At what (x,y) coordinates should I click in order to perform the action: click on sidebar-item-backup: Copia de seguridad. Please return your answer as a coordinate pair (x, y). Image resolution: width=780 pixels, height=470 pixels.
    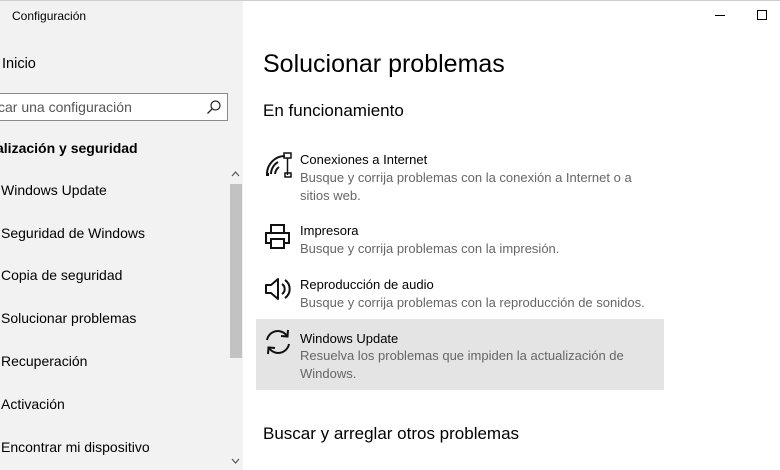
    Looking at the image, I should click on (114, 275).